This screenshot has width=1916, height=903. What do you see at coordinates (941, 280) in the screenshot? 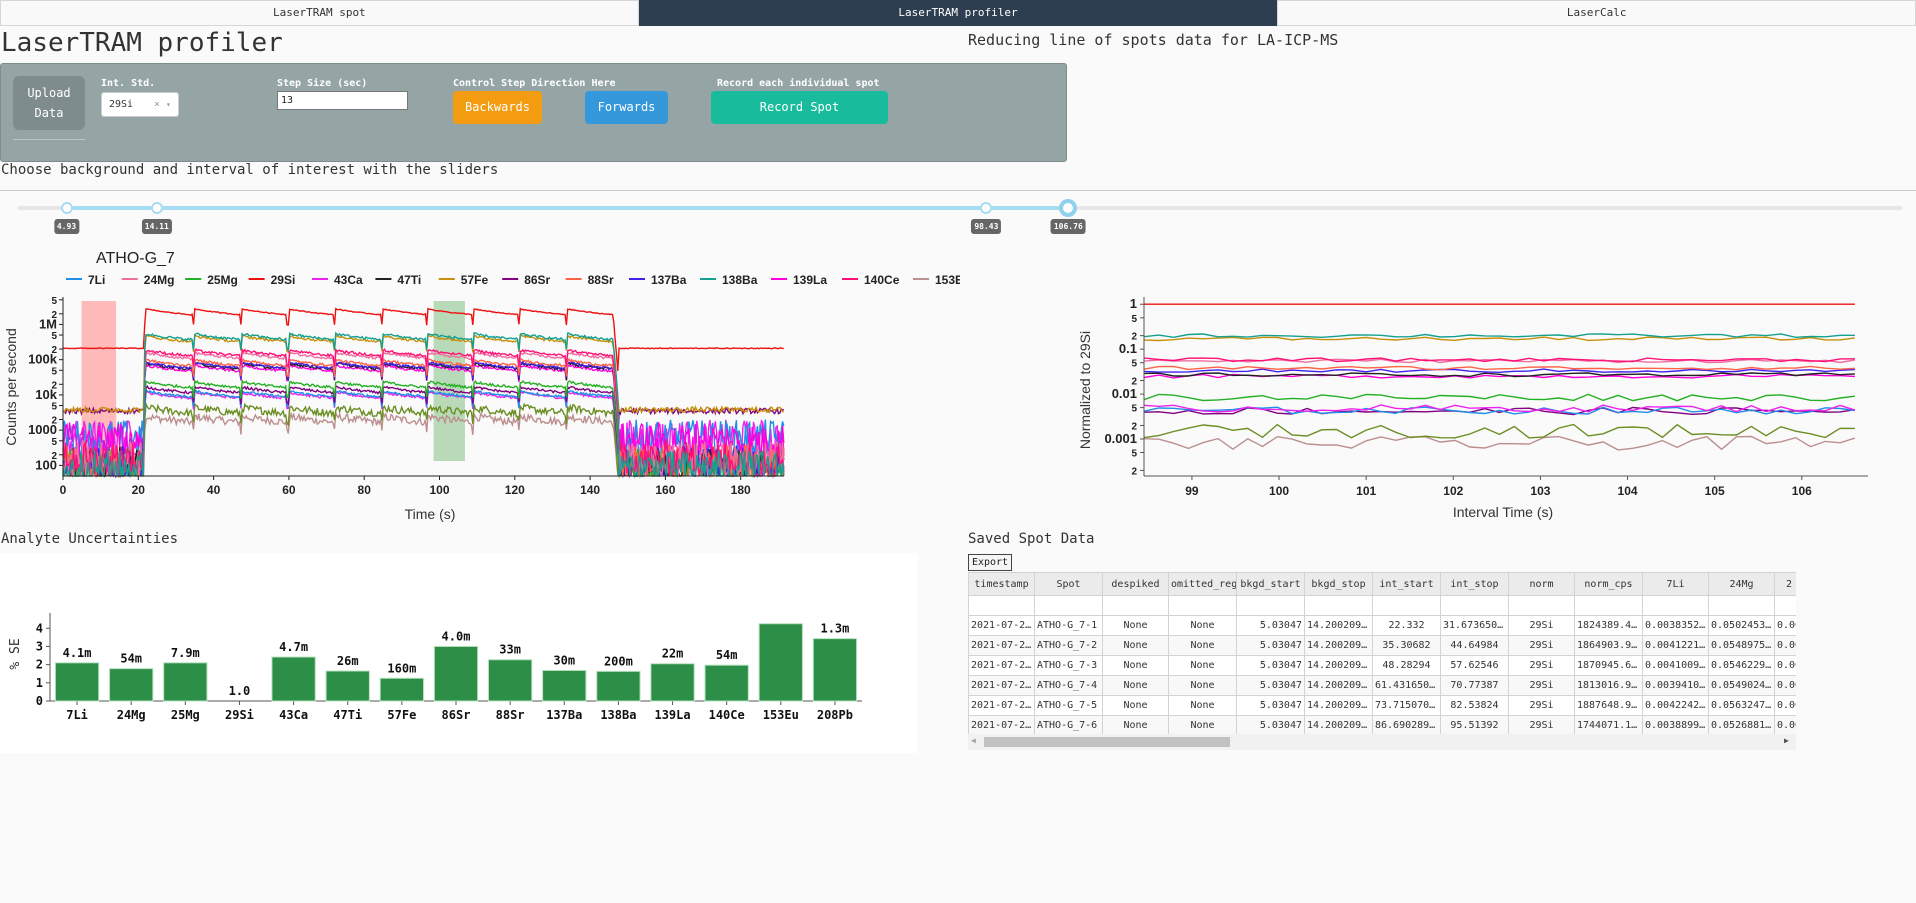
I see `legend-item-153eu: 153Eu` at bounding box center [941, 280].